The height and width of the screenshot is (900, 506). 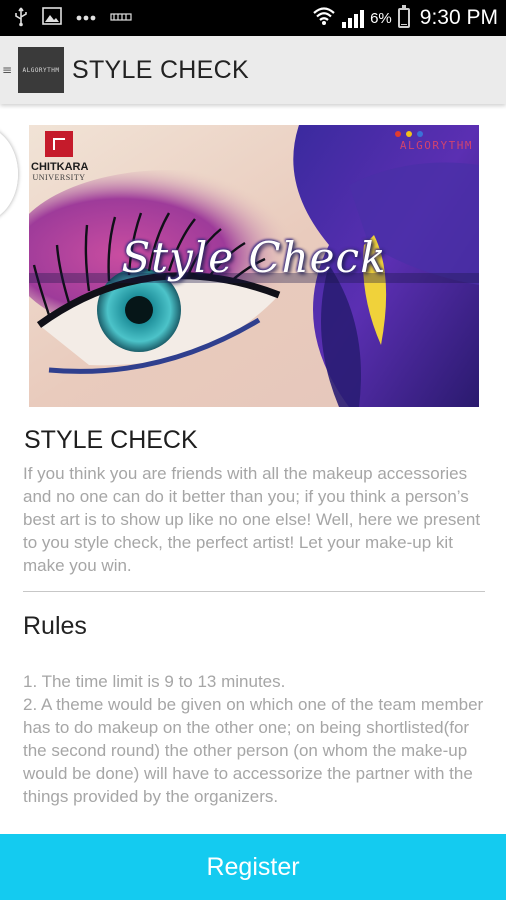 I want to click on register-button-label: Register, so click(x=253, y=866).